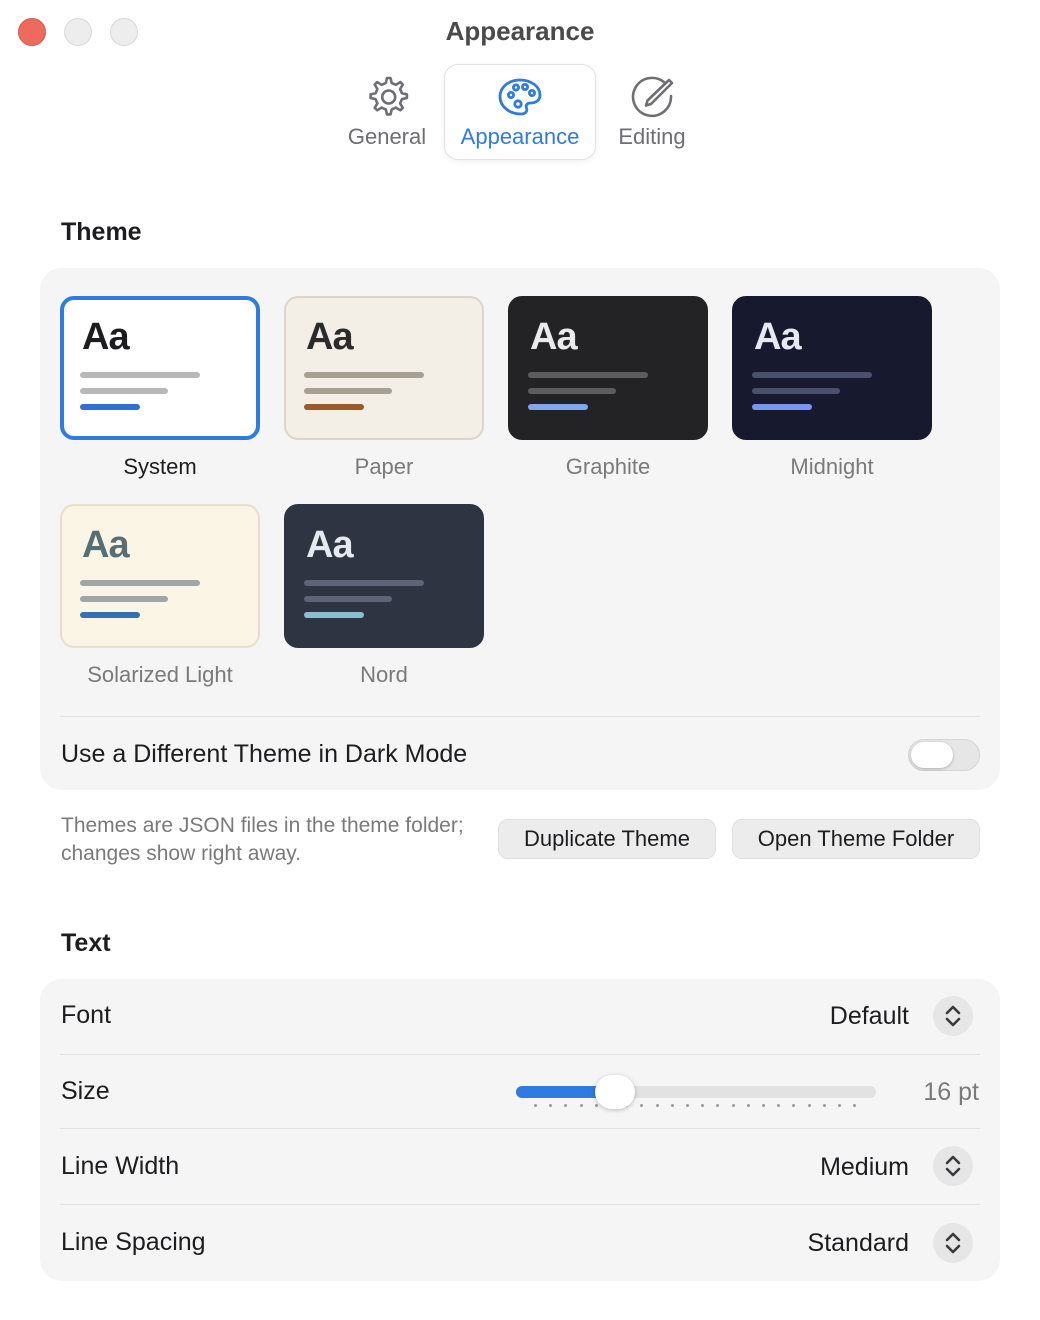 This screenshot has height=1320, width=1040. What do you see at coordinates (951, 1092) in the screenshot?
I see `size-value: 16 pt` at bounding box center [951, 1092].